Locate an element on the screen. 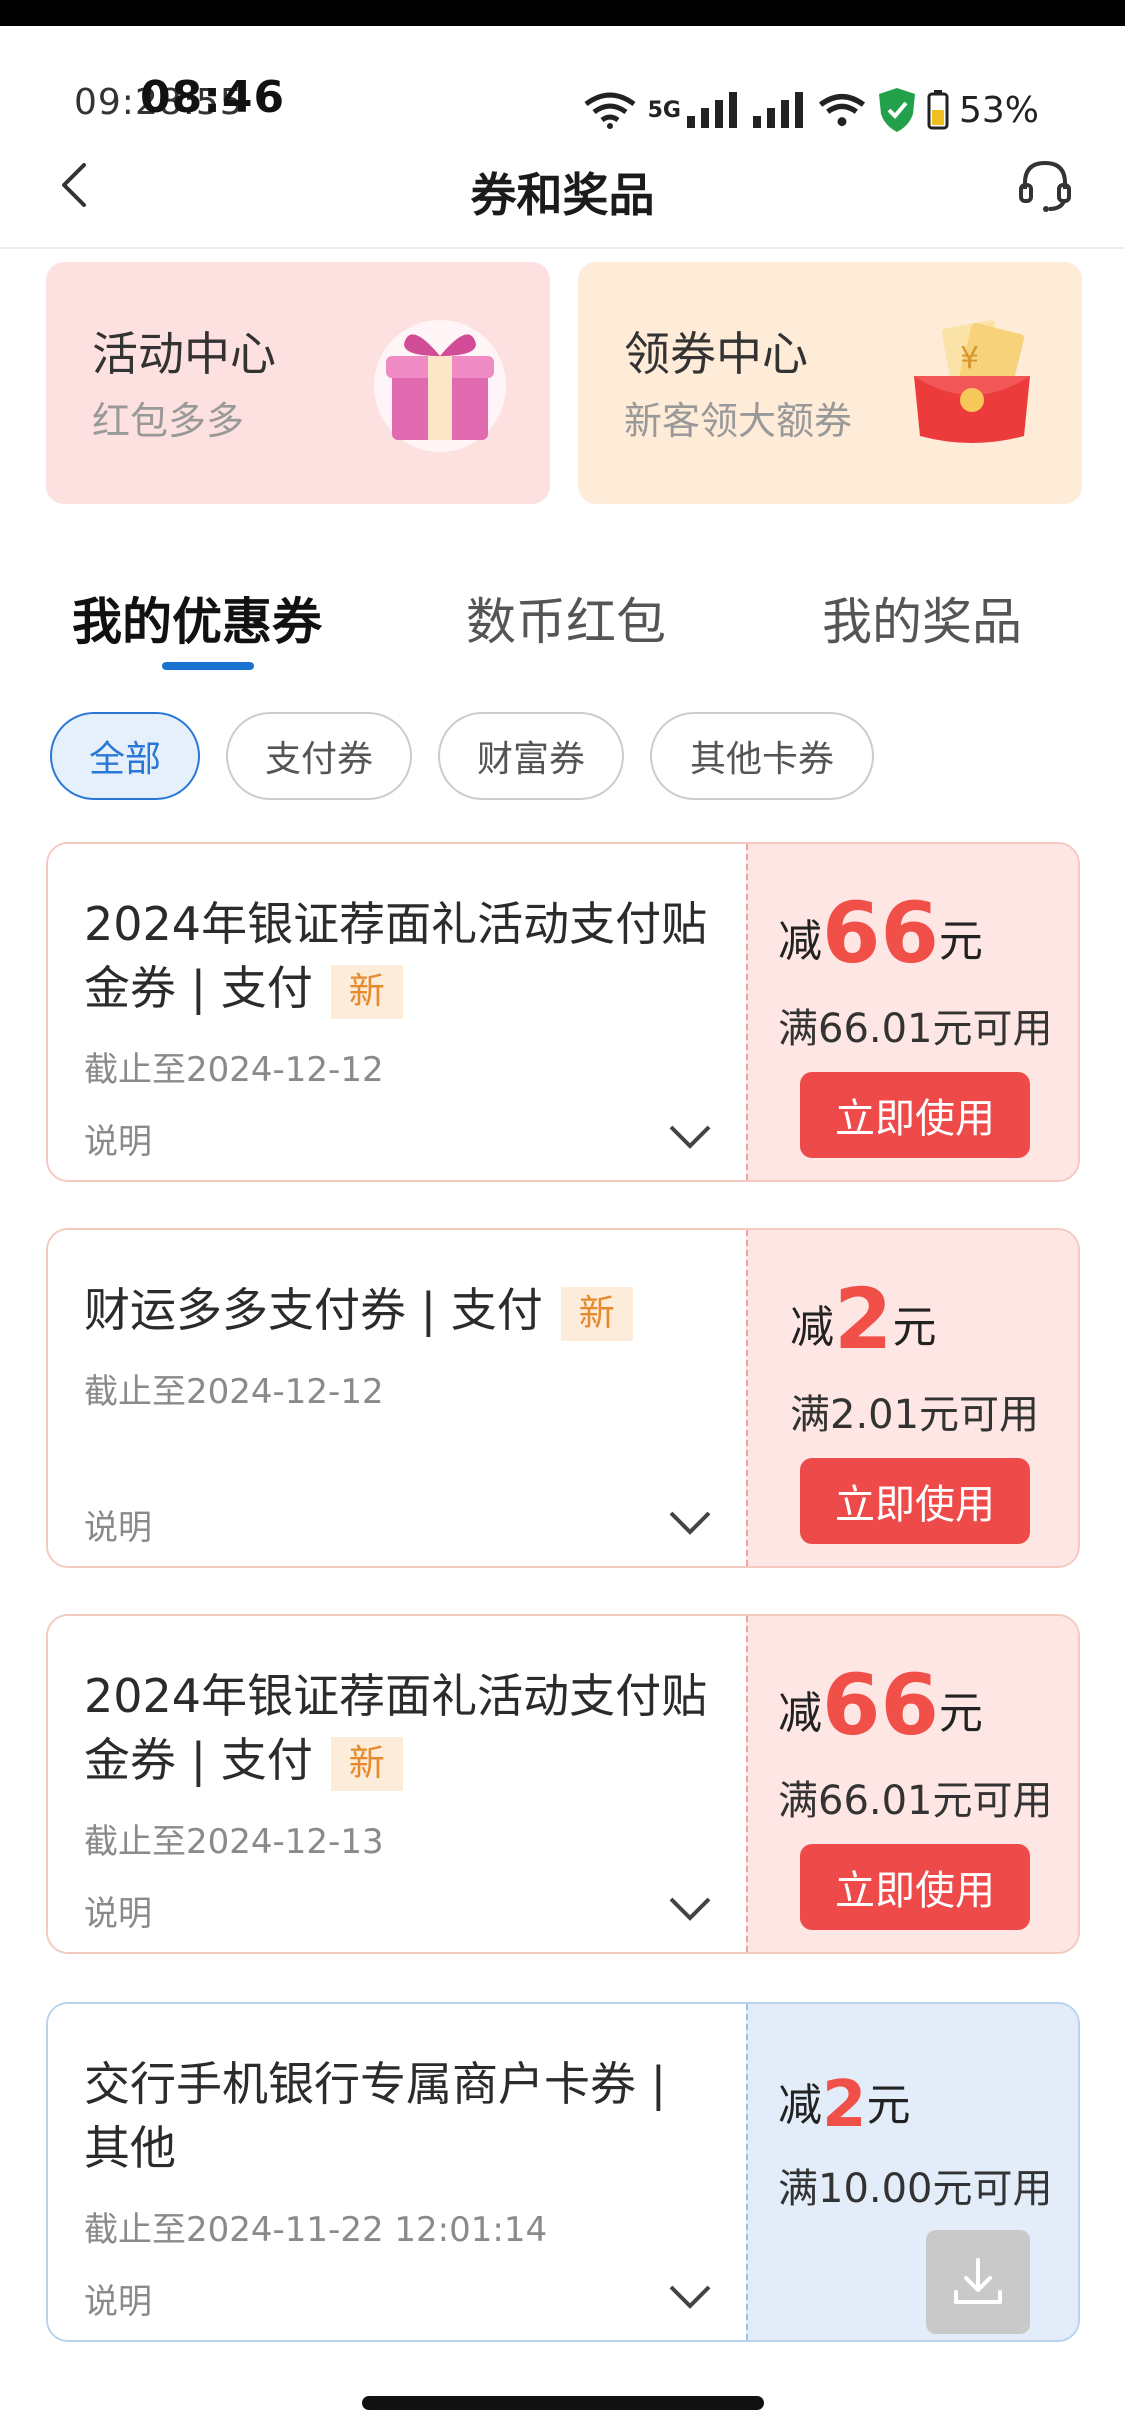  filter-chip-payment: 支付券 is located at coordinates (319, 756).